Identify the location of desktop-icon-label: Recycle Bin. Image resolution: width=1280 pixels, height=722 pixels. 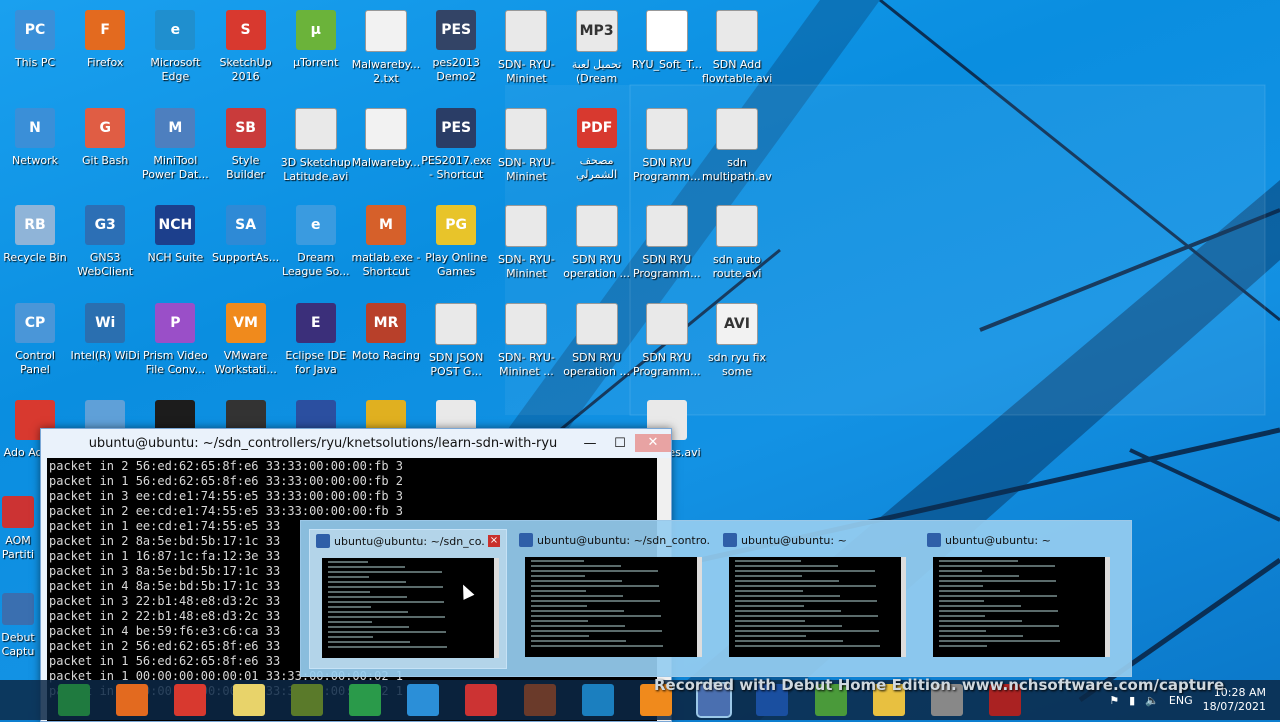
(35, 257).